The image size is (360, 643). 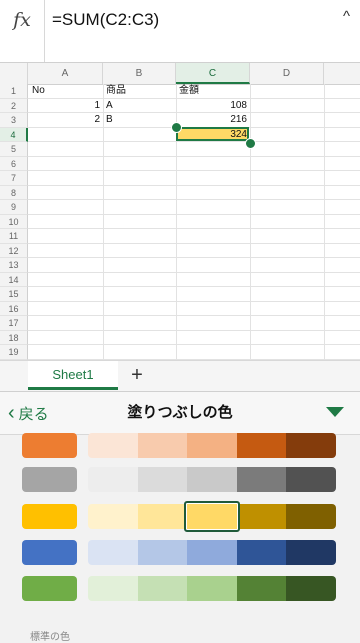 What do you see at coordinates (189, 91) in the screenshot?
I see `cell-c1: 金額` at bounding box center [189, 91].